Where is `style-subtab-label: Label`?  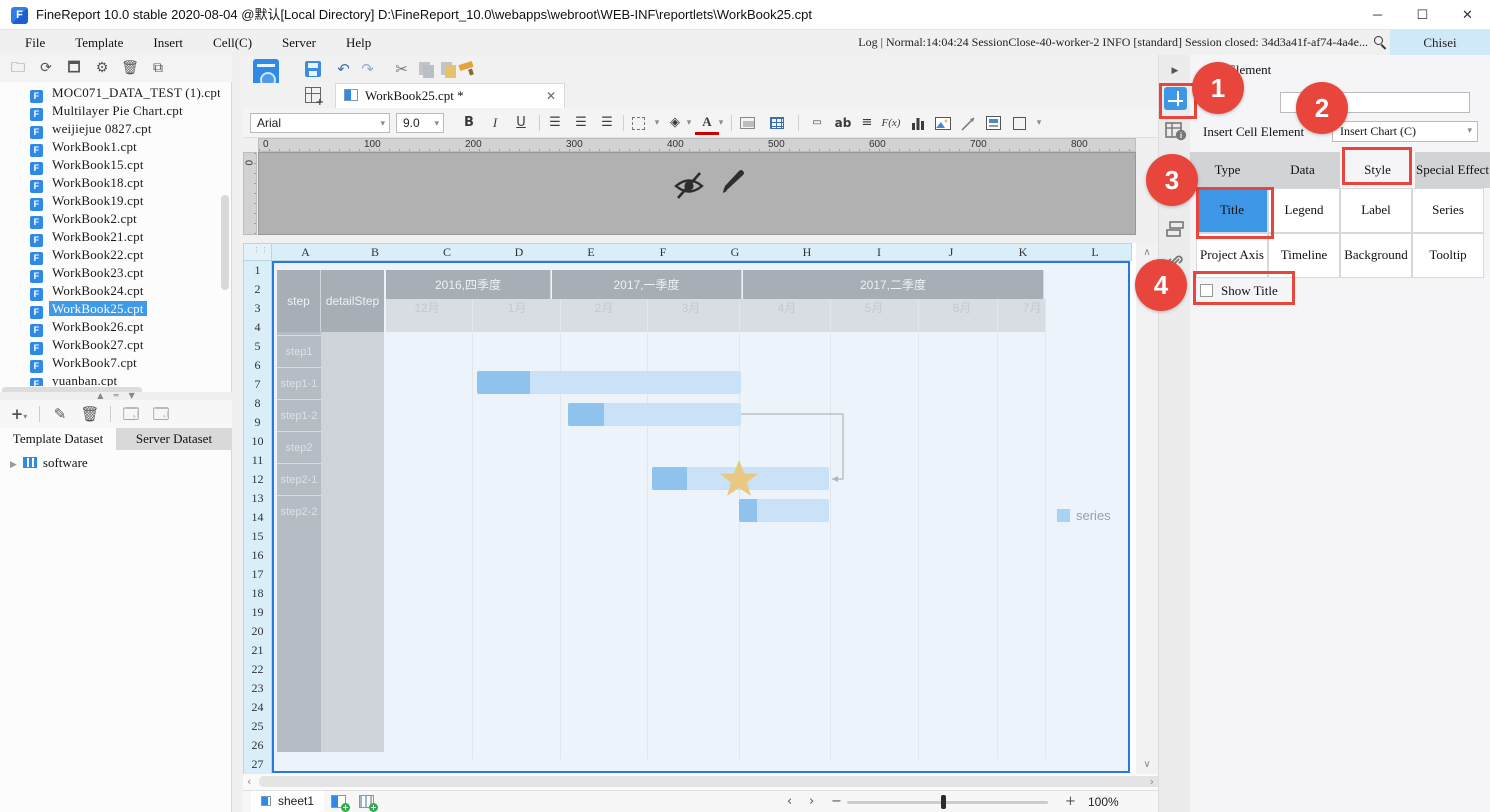 style-subtab-label: Label is located at coordinates (1376, 210).